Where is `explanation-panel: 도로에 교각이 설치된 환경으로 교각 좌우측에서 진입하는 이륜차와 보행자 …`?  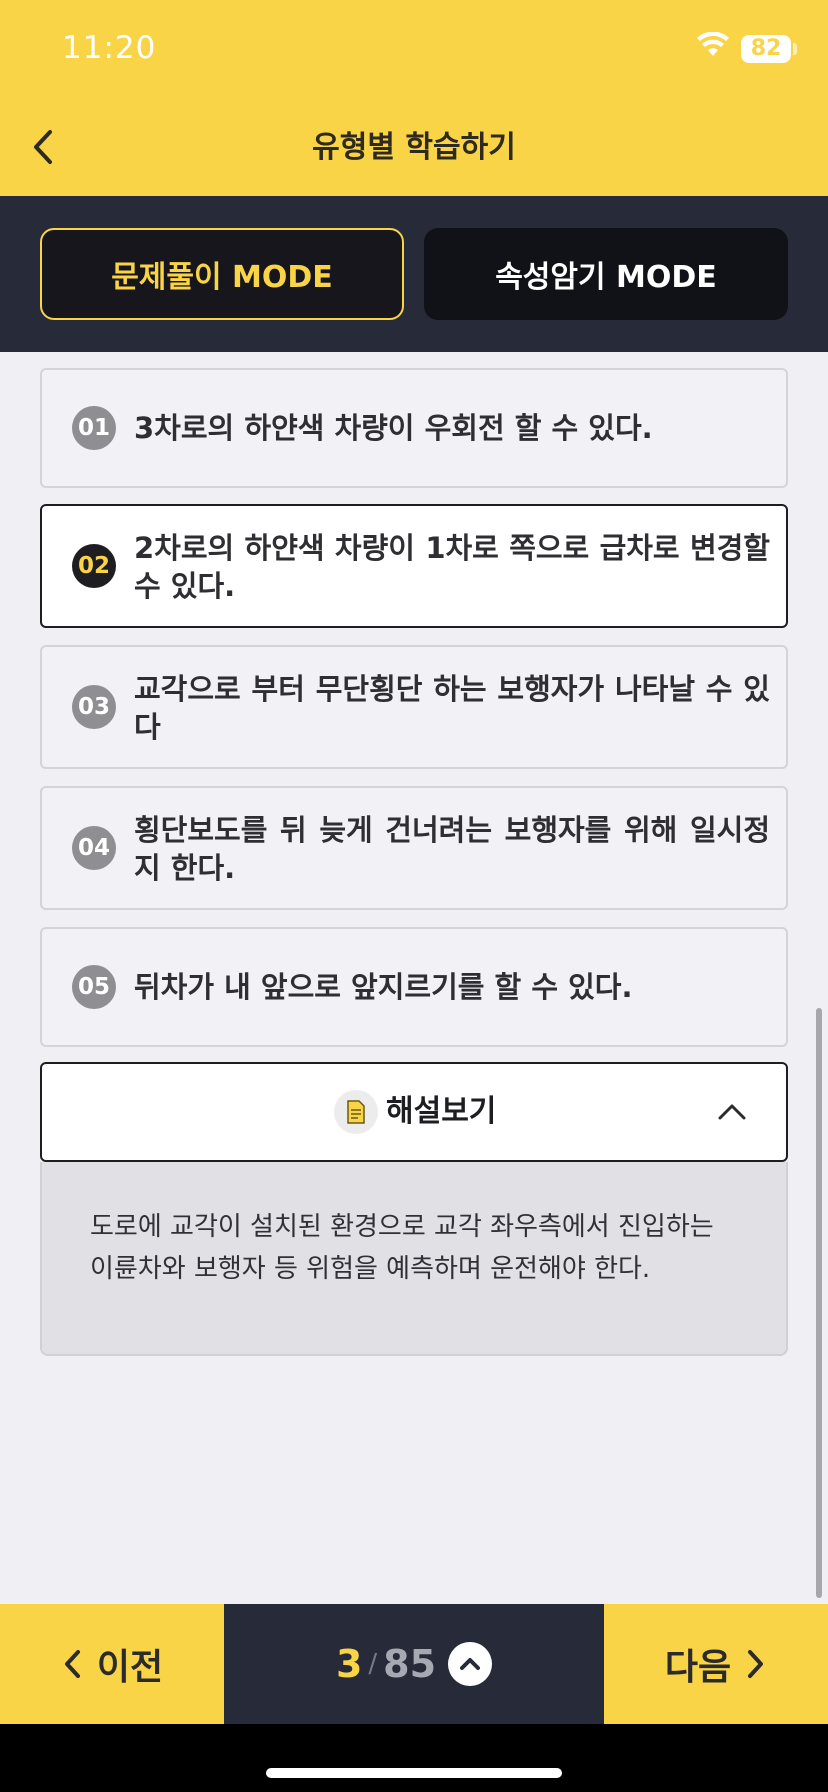 explanation-panel: 도로에 교각이 설치된 환경으로 교각 좌우측에서 진입하는 이륜차와 보행자 … is located at coordinates (414, 1259).